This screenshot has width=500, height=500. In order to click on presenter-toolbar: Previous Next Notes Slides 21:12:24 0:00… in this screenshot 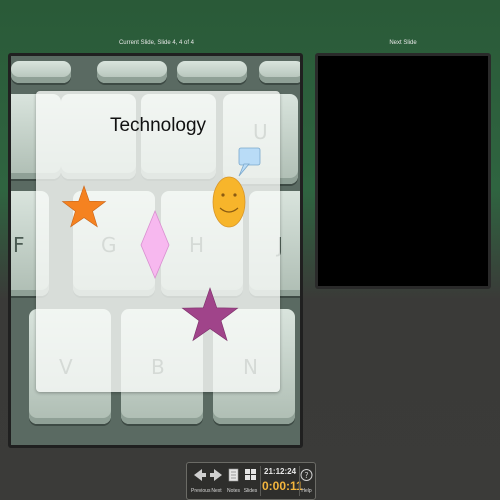, I will do `click(251, 481)`.